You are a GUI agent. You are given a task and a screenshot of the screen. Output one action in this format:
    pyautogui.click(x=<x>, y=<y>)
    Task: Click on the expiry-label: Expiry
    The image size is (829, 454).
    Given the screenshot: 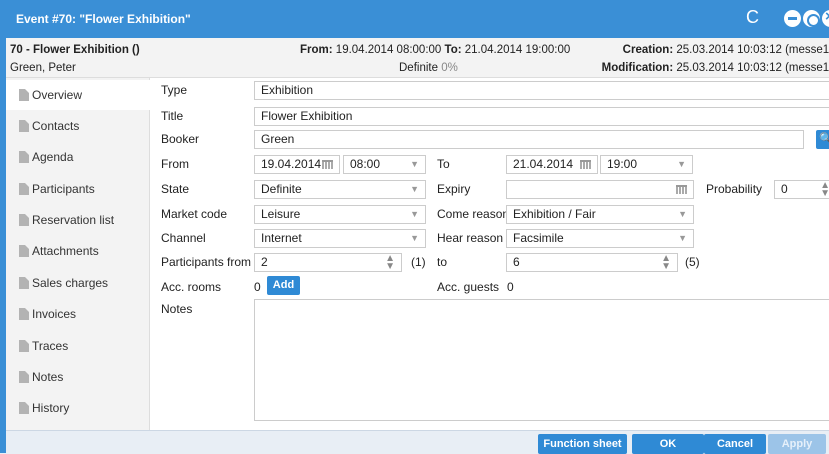 What is the action you would take?
    pyautogui.click(x=454, y=189)
    